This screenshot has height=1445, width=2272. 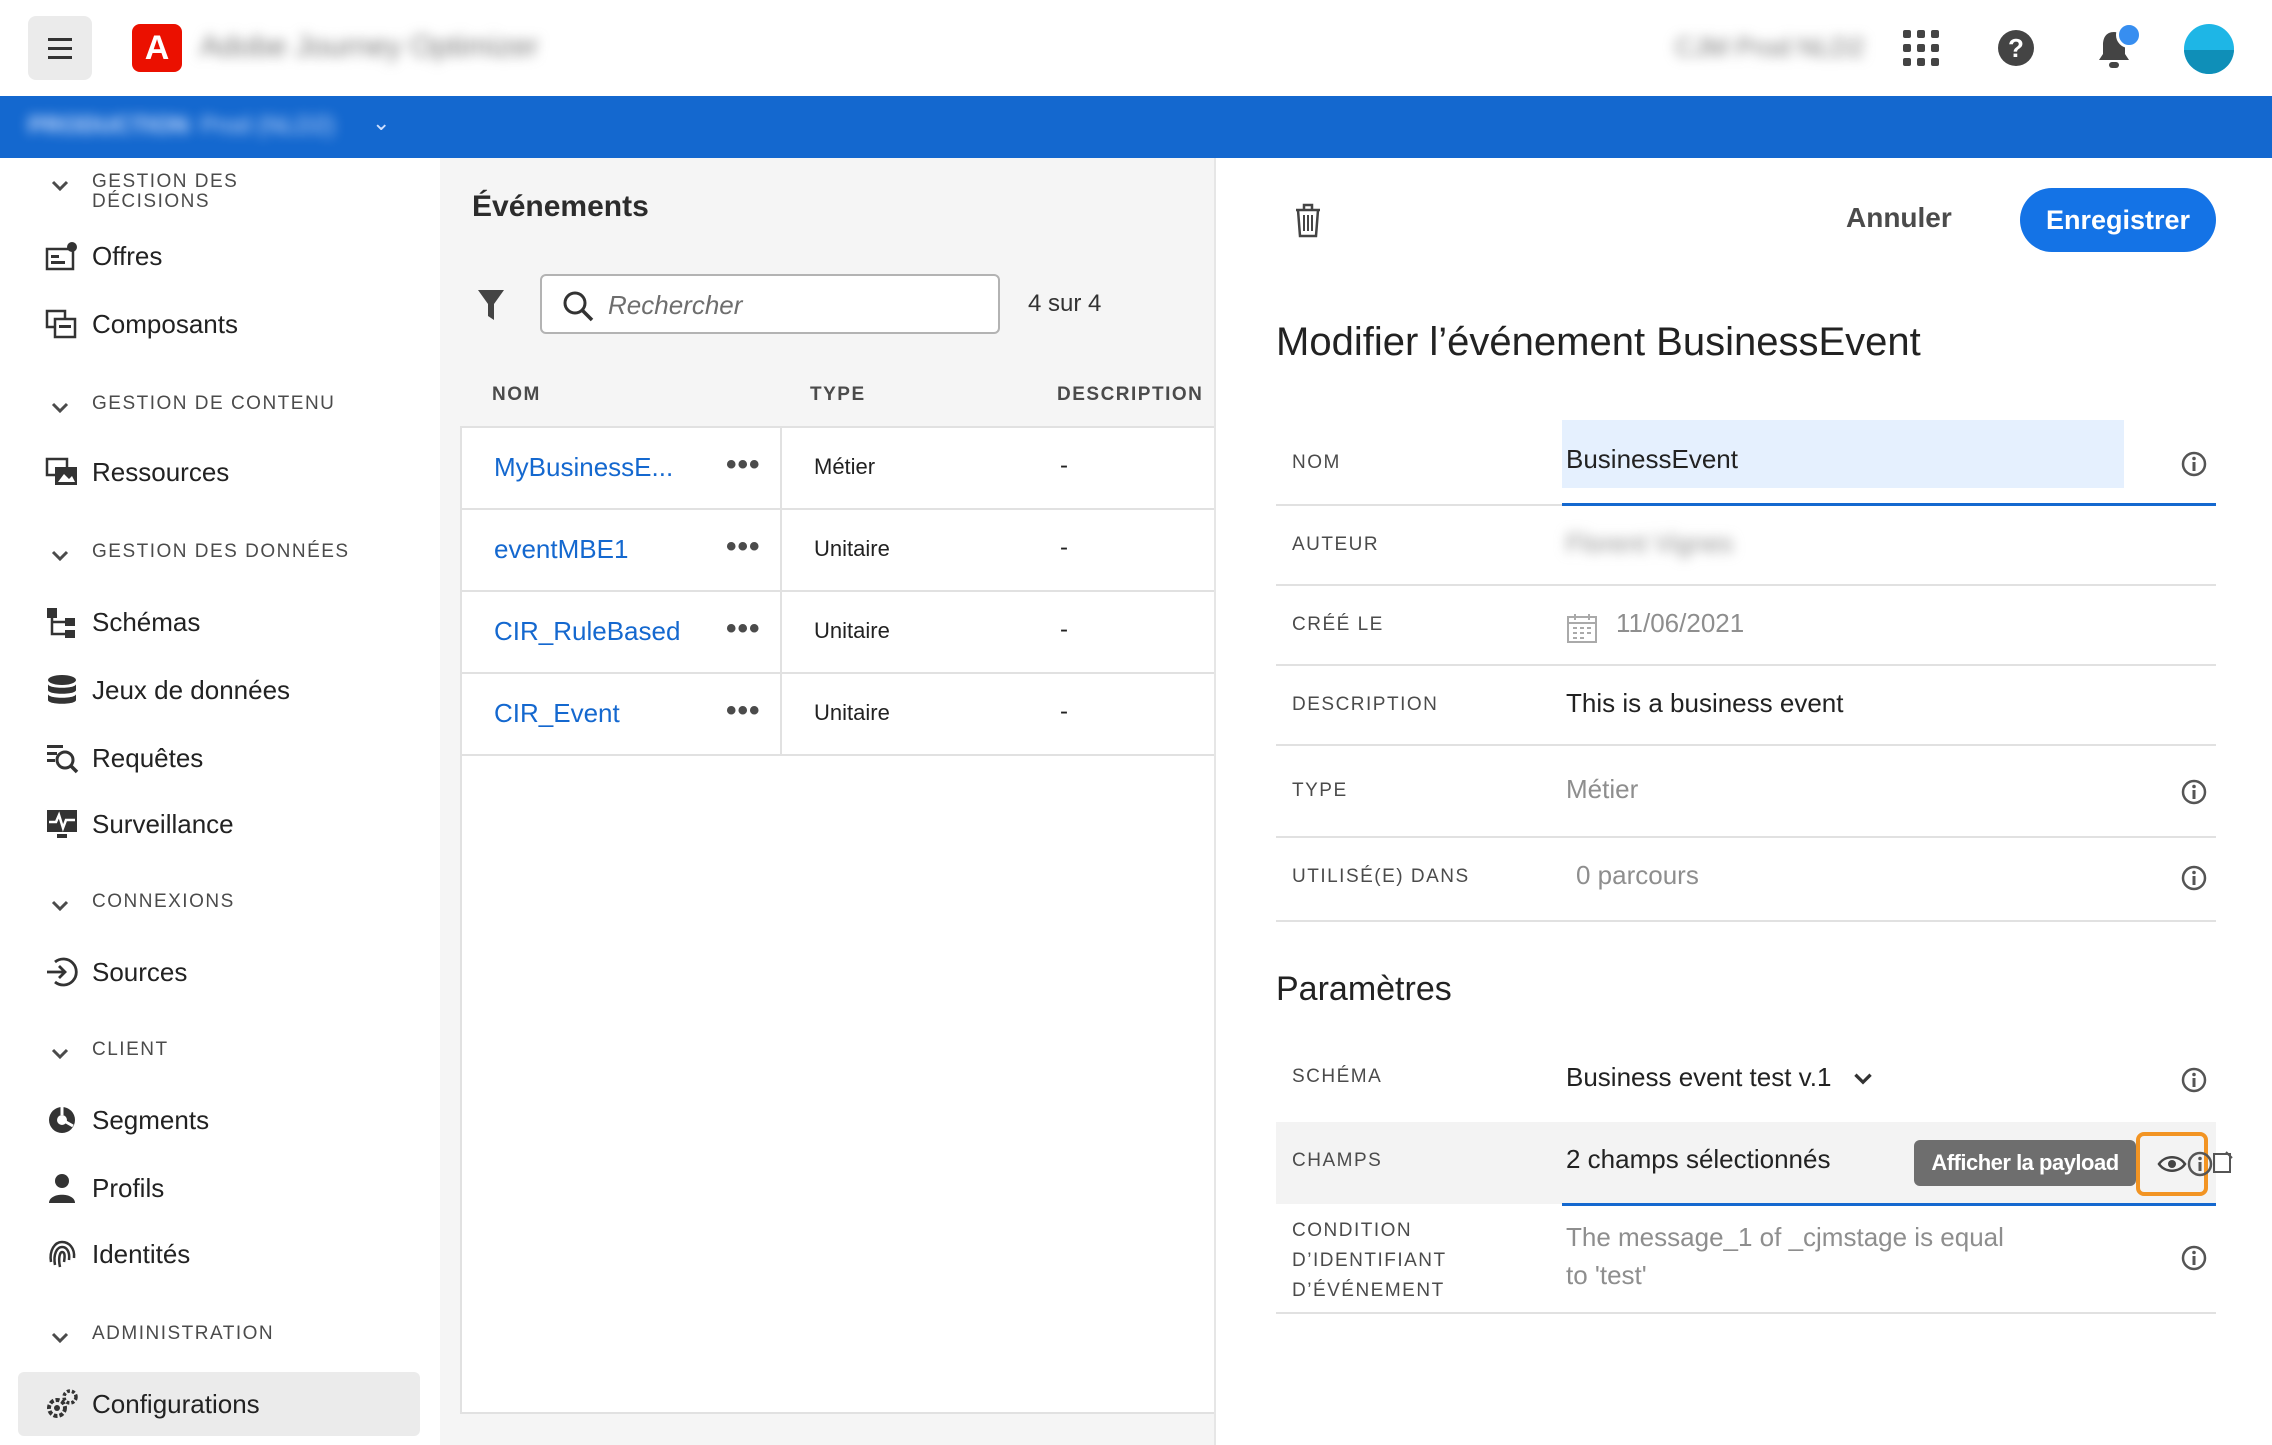 What do you see at coordinates (219, 1188) in the screenshot?
I see `sidebar-item-profils: Profils` at bounding box center [219, 1188].